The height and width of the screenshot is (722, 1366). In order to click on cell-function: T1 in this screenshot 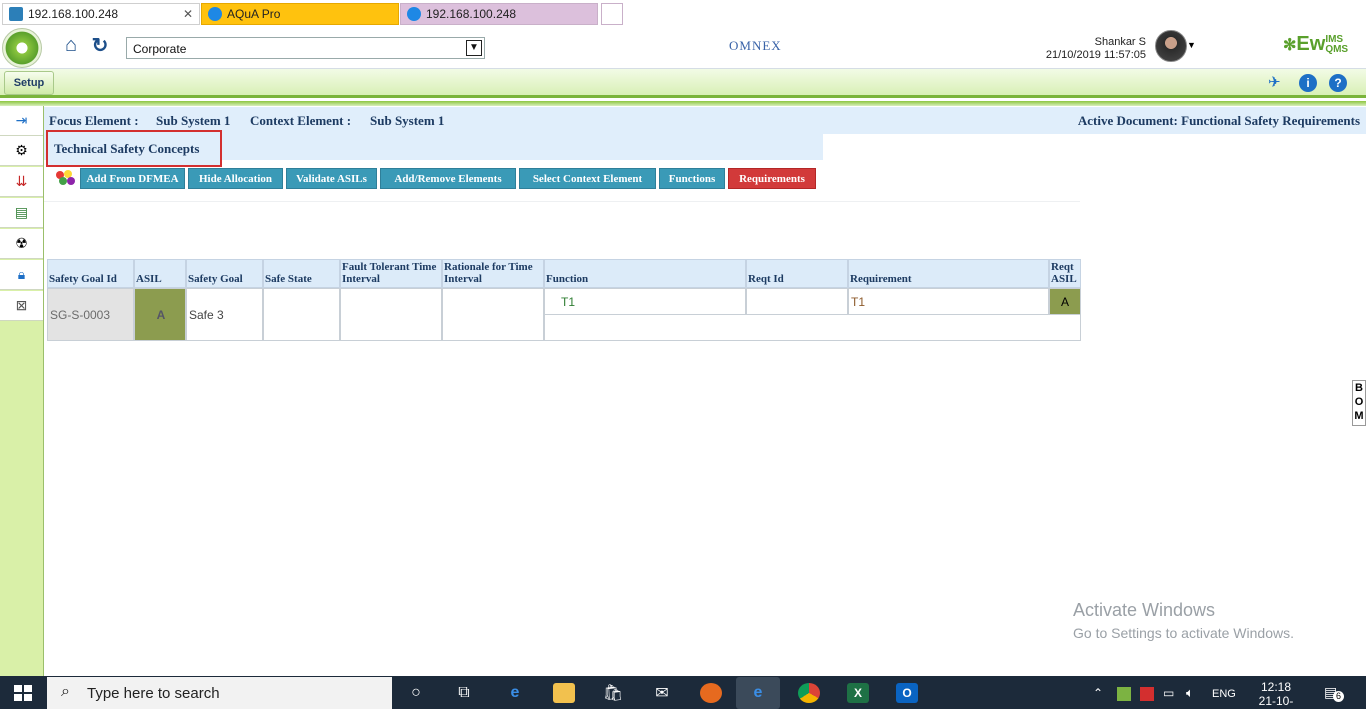, I will do `click(645, 301)`.